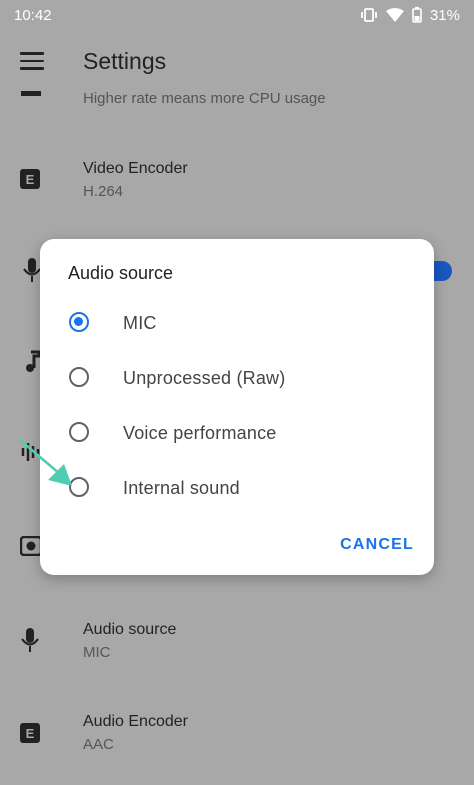 The height and width of the screenshot is (785, 474). I want to click on option-label: Voice performance, so click(200, 433).